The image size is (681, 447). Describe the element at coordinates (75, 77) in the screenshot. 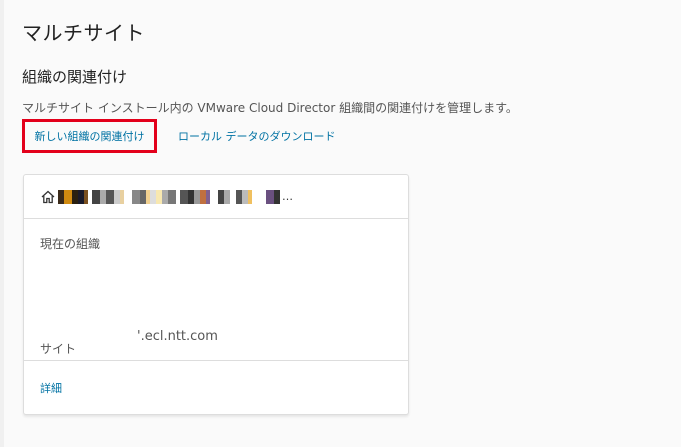

I see `section-title: 組織の関連付け` at that location.